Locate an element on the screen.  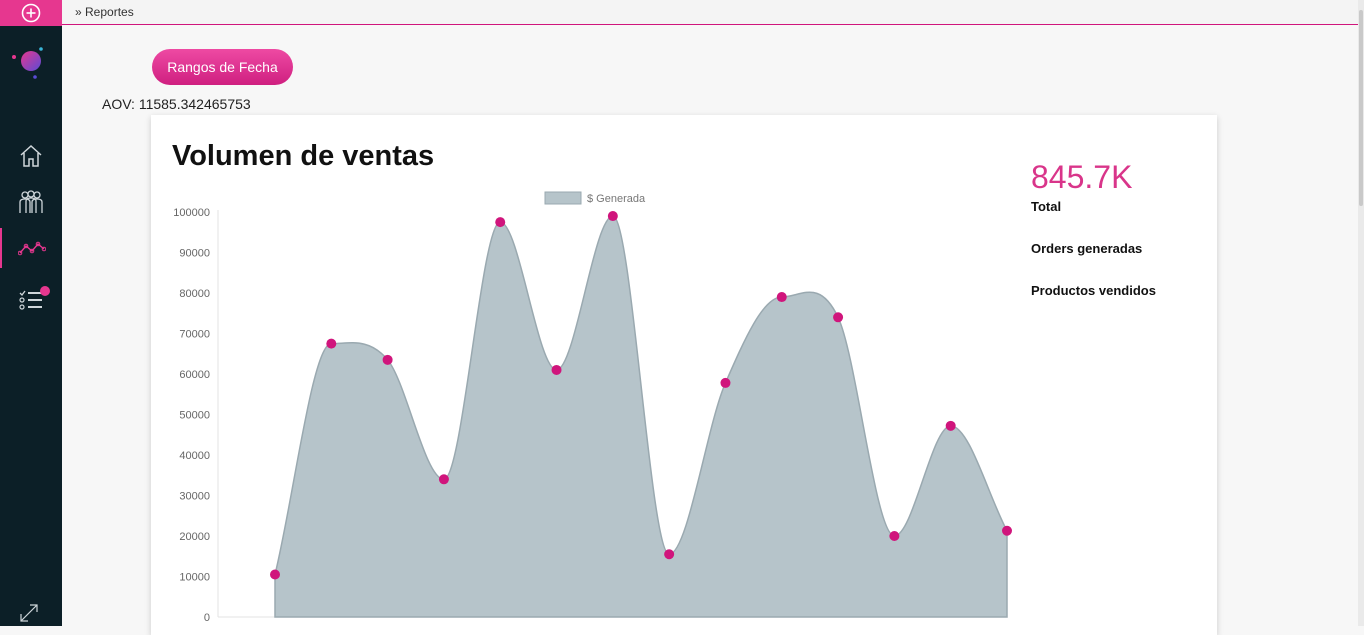
chart-line-icon is located at coordinates (32, 248).